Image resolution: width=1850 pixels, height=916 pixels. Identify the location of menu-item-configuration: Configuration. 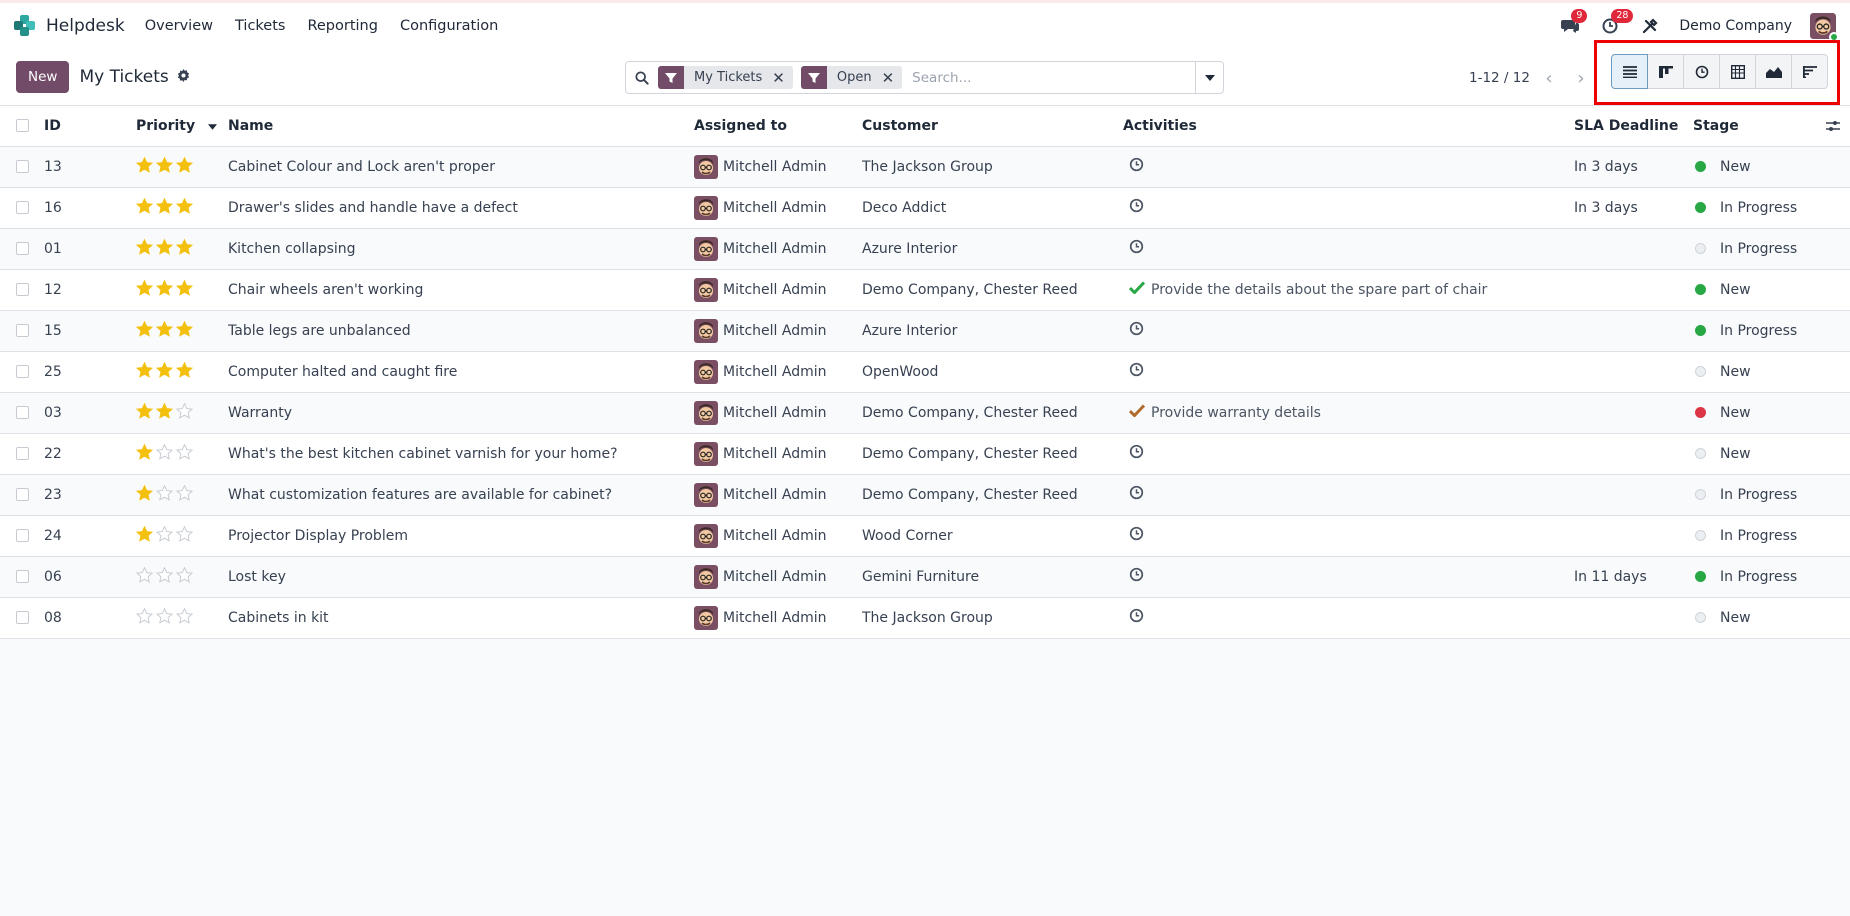
(449, 26).